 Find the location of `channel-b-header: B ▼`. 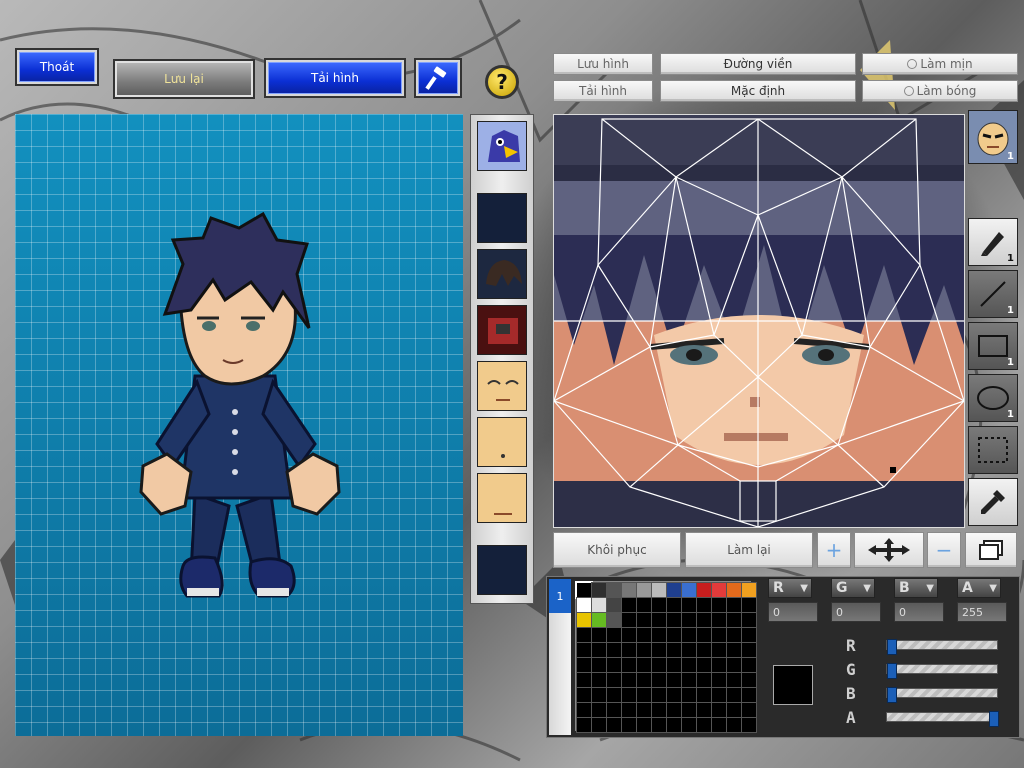

channel-b-header: B ▼ is located at coordinates (916, 588).